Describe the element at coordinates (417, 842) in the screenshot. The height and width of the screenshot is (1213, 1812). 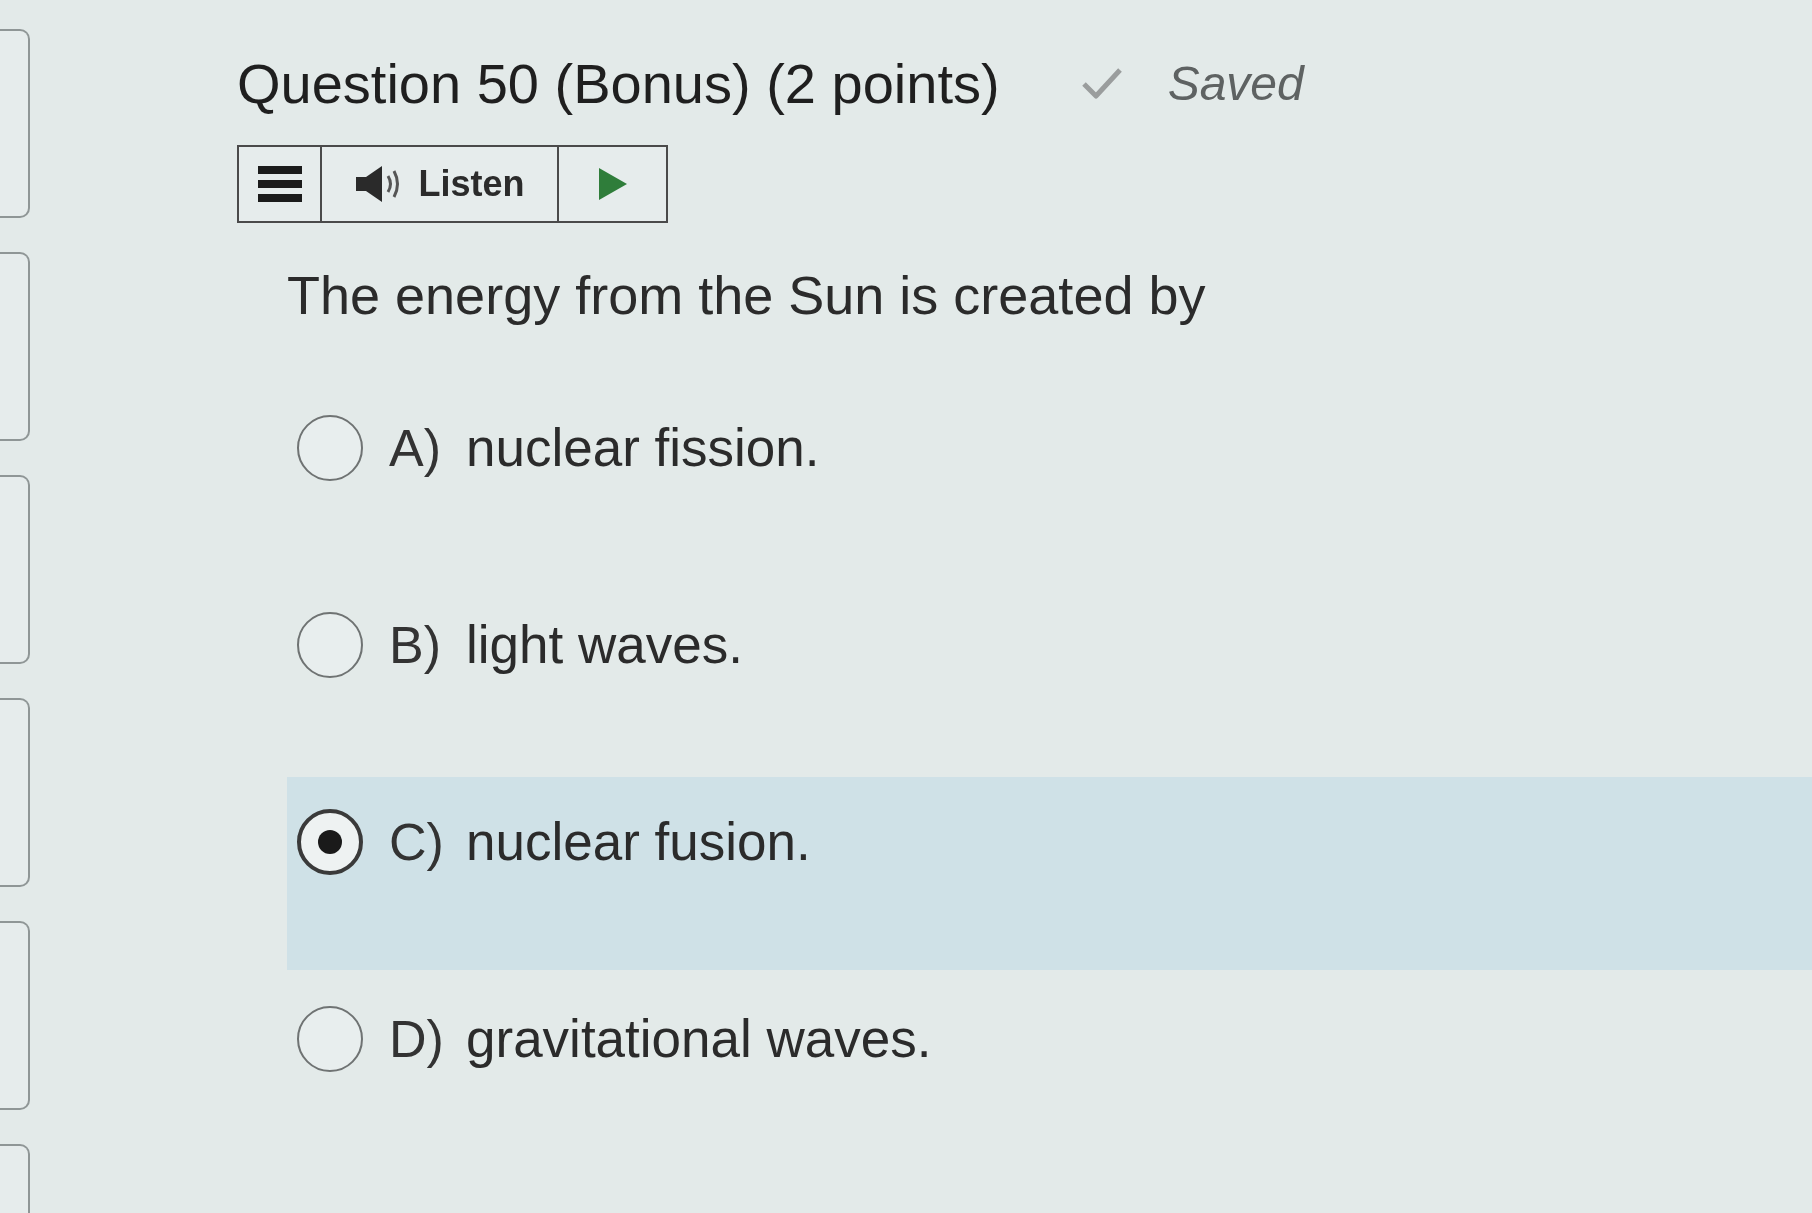
I see `option-letter: C)` at that location.